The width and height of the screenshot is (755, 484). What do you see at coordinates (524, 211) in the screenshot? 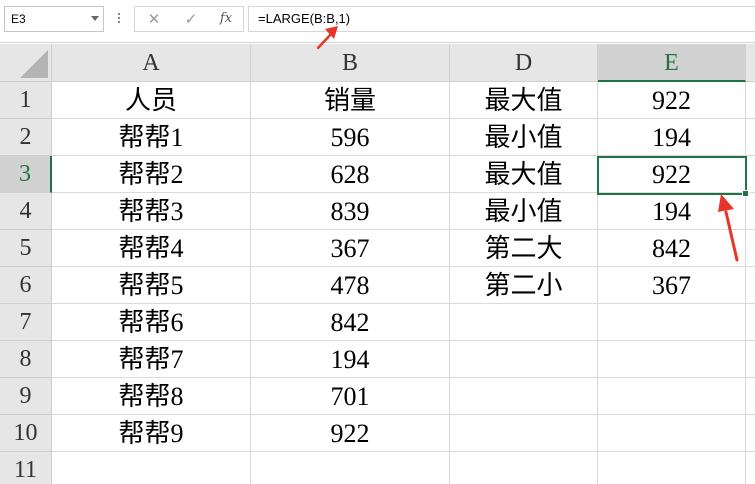
I see `cell-d4: 最小值` at bounding box center [524, 211].